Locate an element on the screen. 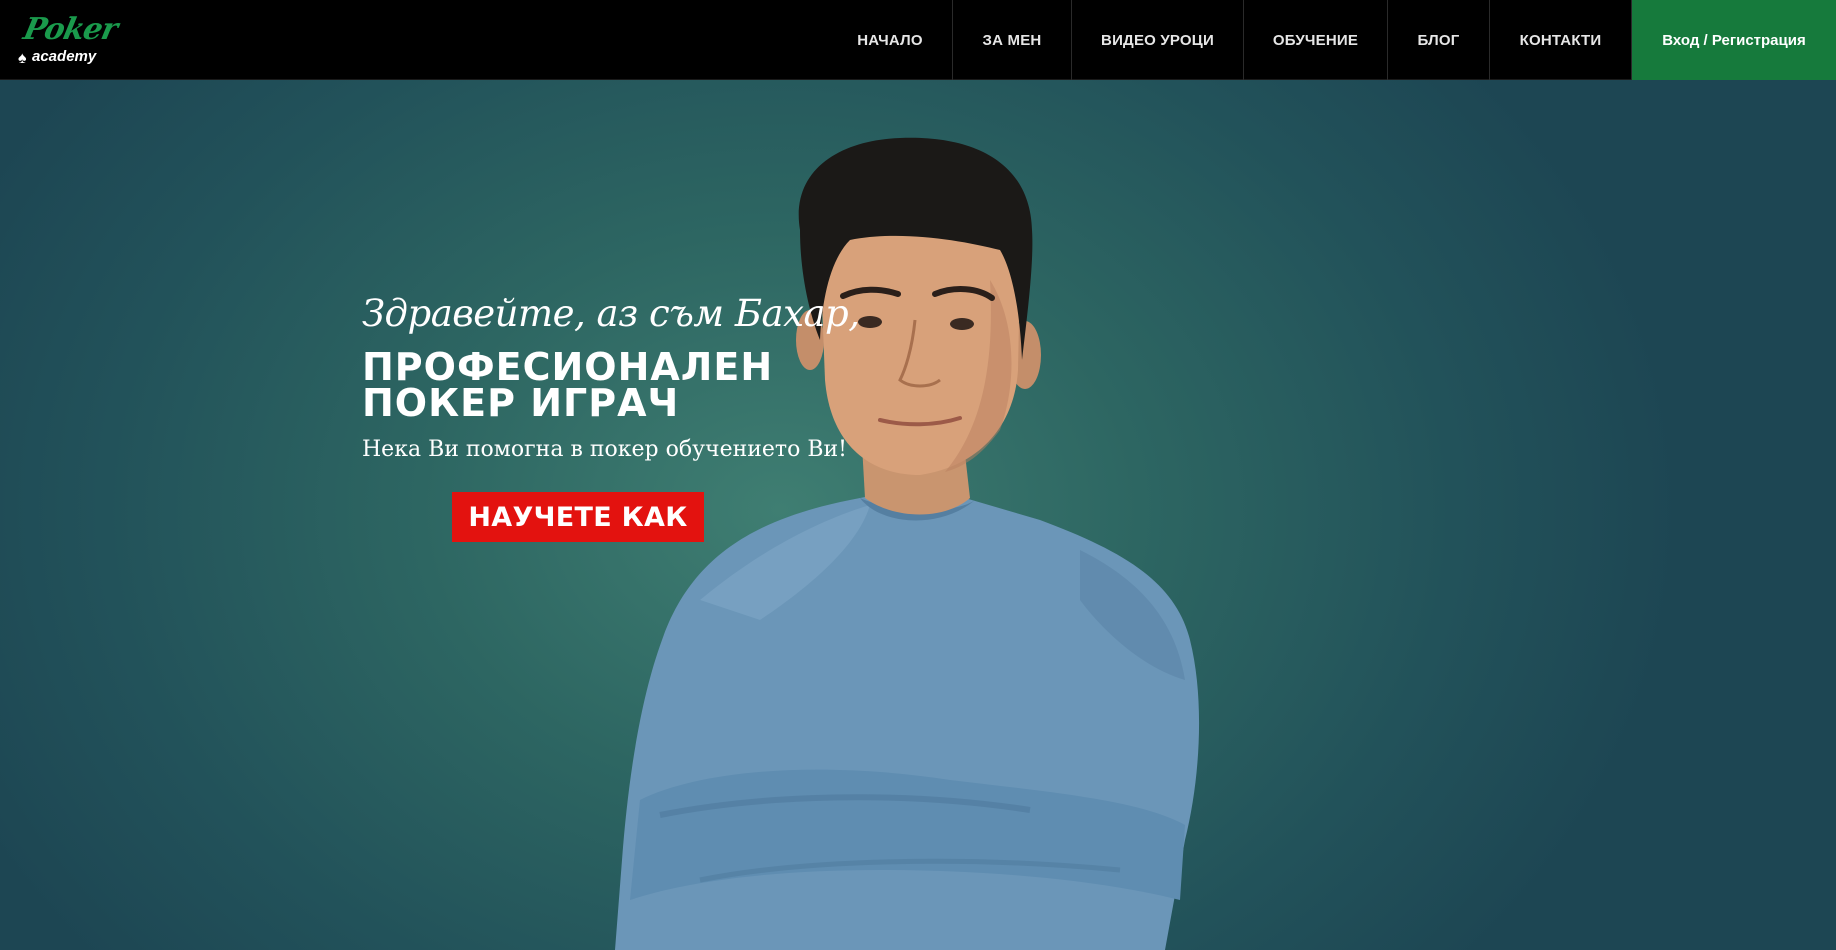  nav-item-blog: БЛОГ is located at coordinates (1439, 40).